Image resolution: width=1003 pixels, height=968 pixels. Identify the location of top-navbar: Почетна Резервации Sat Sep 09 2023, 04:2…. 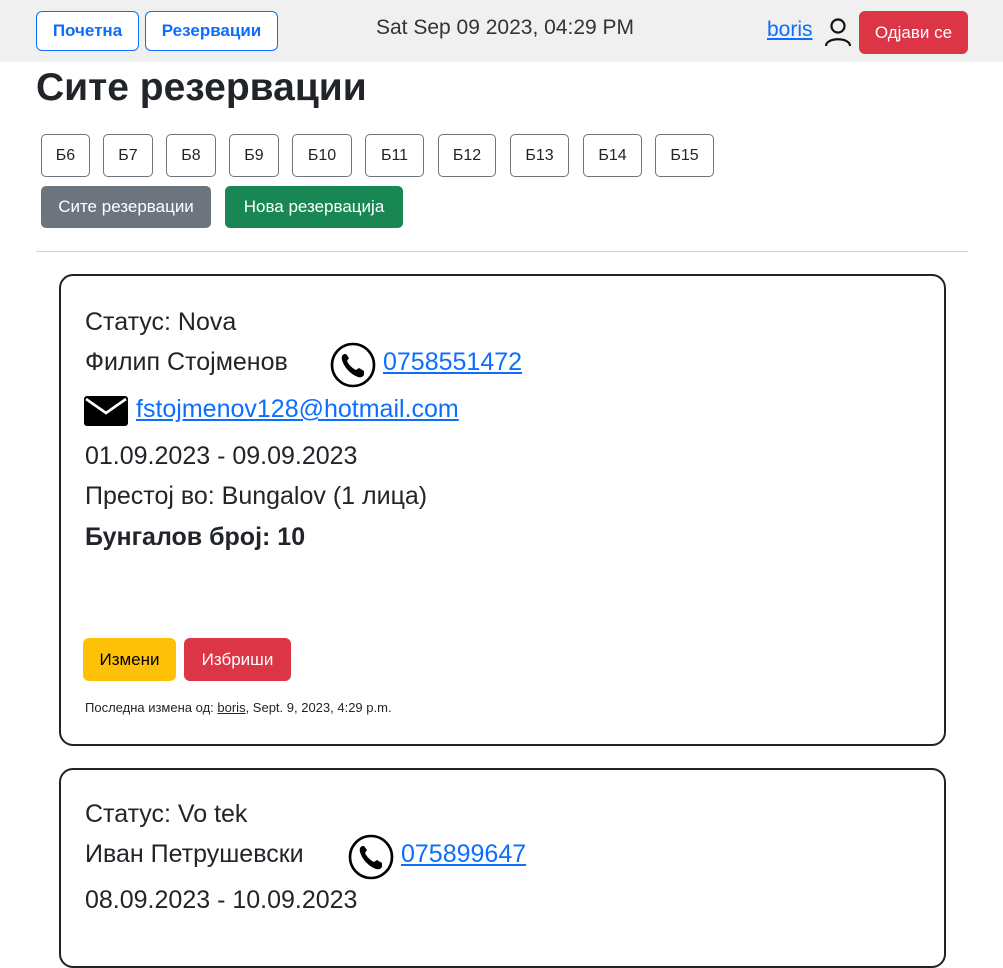
(501, 31).